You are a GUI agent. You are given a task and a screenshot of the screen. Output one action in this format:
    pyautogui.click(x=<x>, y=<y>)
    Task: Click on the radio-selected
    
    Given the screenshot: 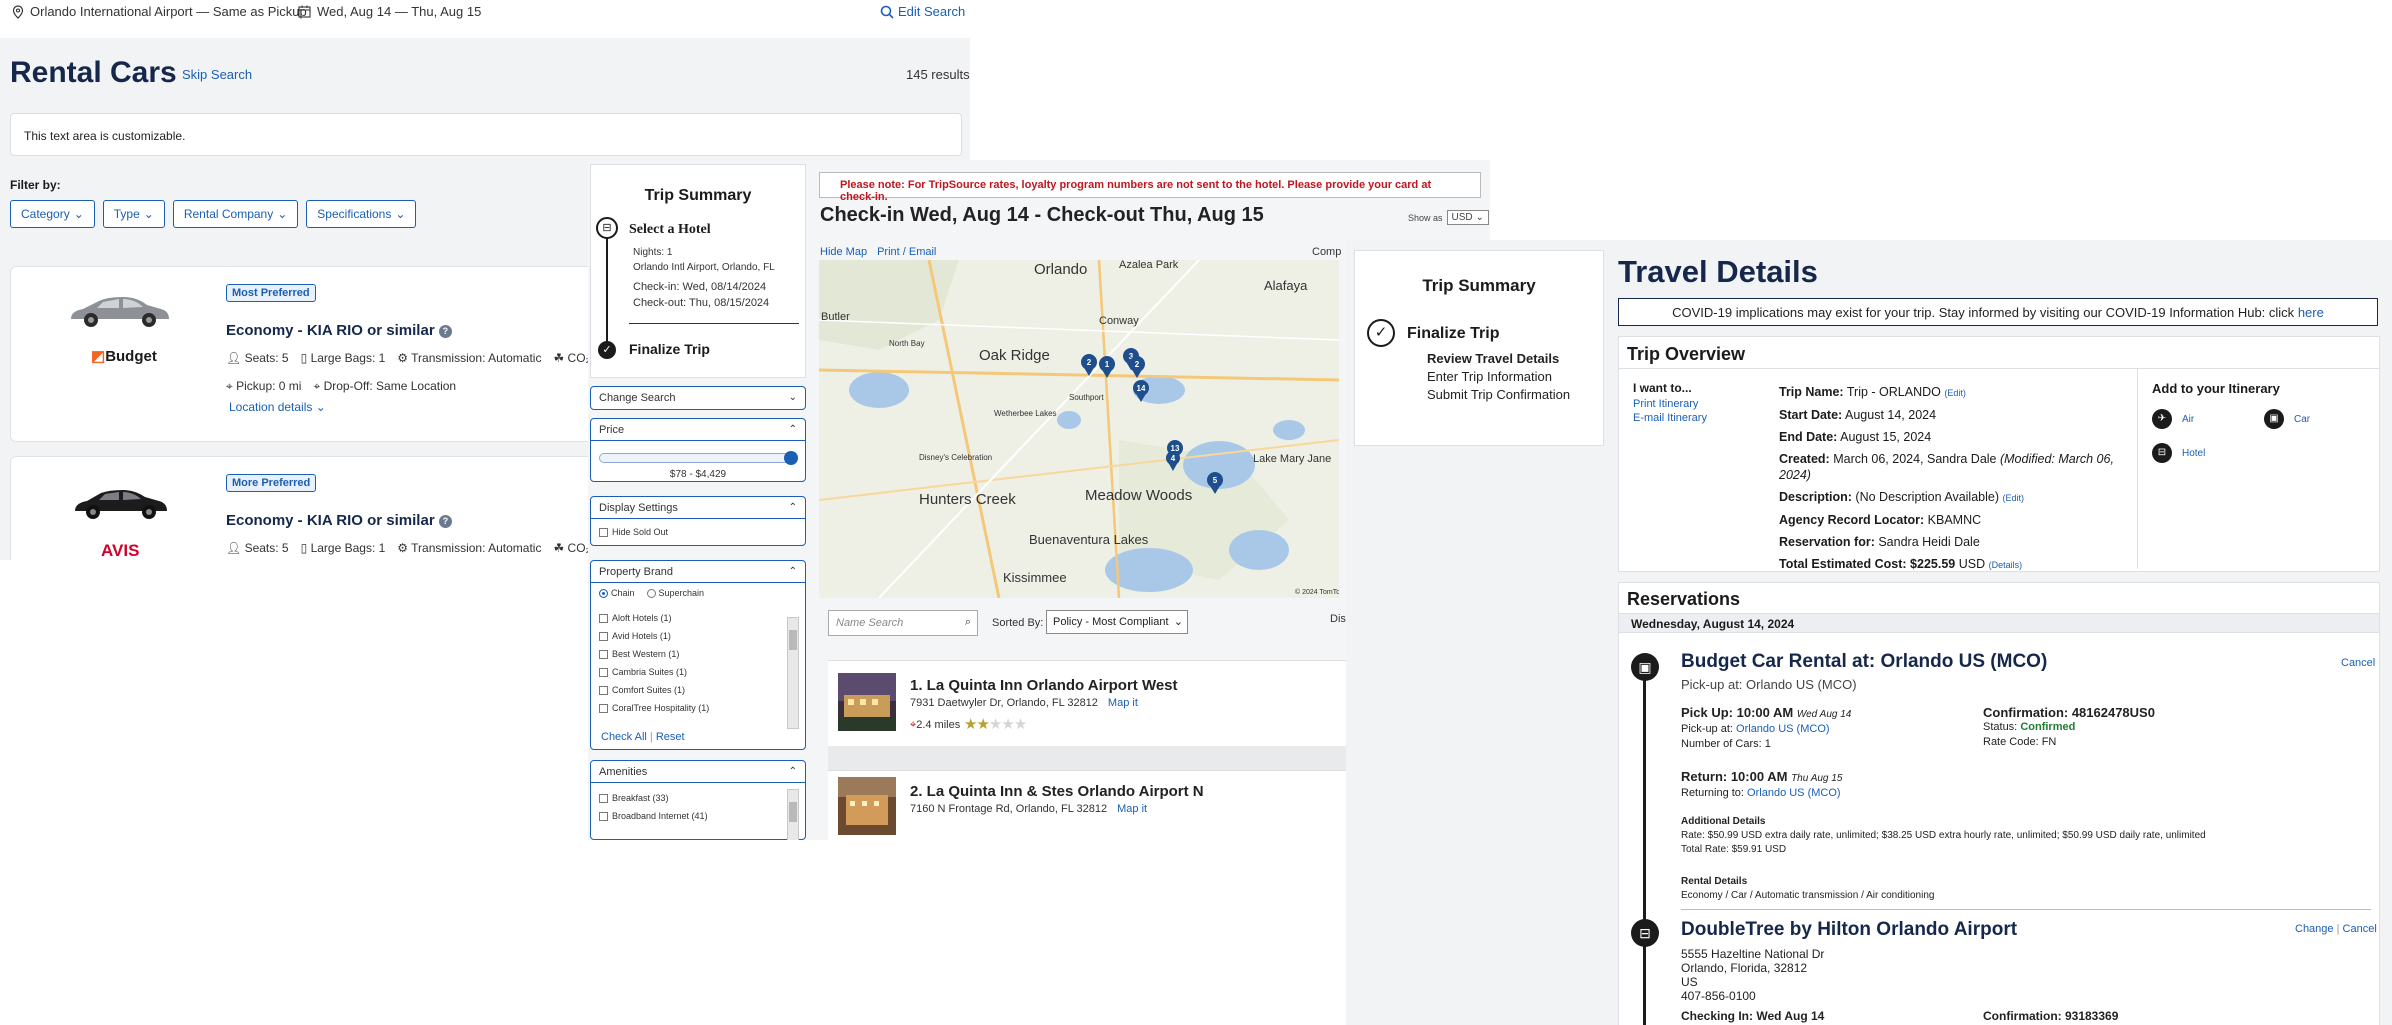 What is the action you would take?
    pyautogui.click(x=603, y=593)
    